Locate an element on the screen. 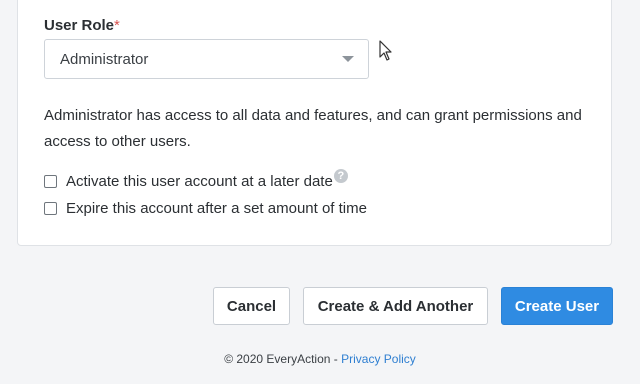  cancel-button: Cancel is located at coordinates (251, 306).